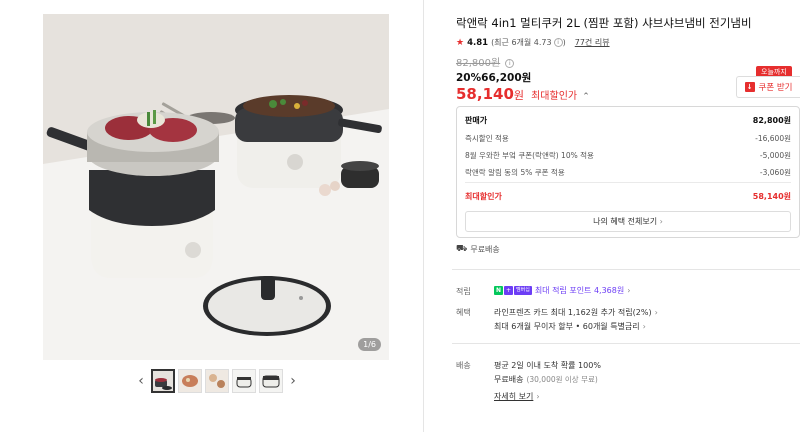 The image size is (800, 432). Describe the element at coordinates (523, 93) in the screenshot. I see `max-discount-price: 58,140원 최대할인가 ⌃` at that location.